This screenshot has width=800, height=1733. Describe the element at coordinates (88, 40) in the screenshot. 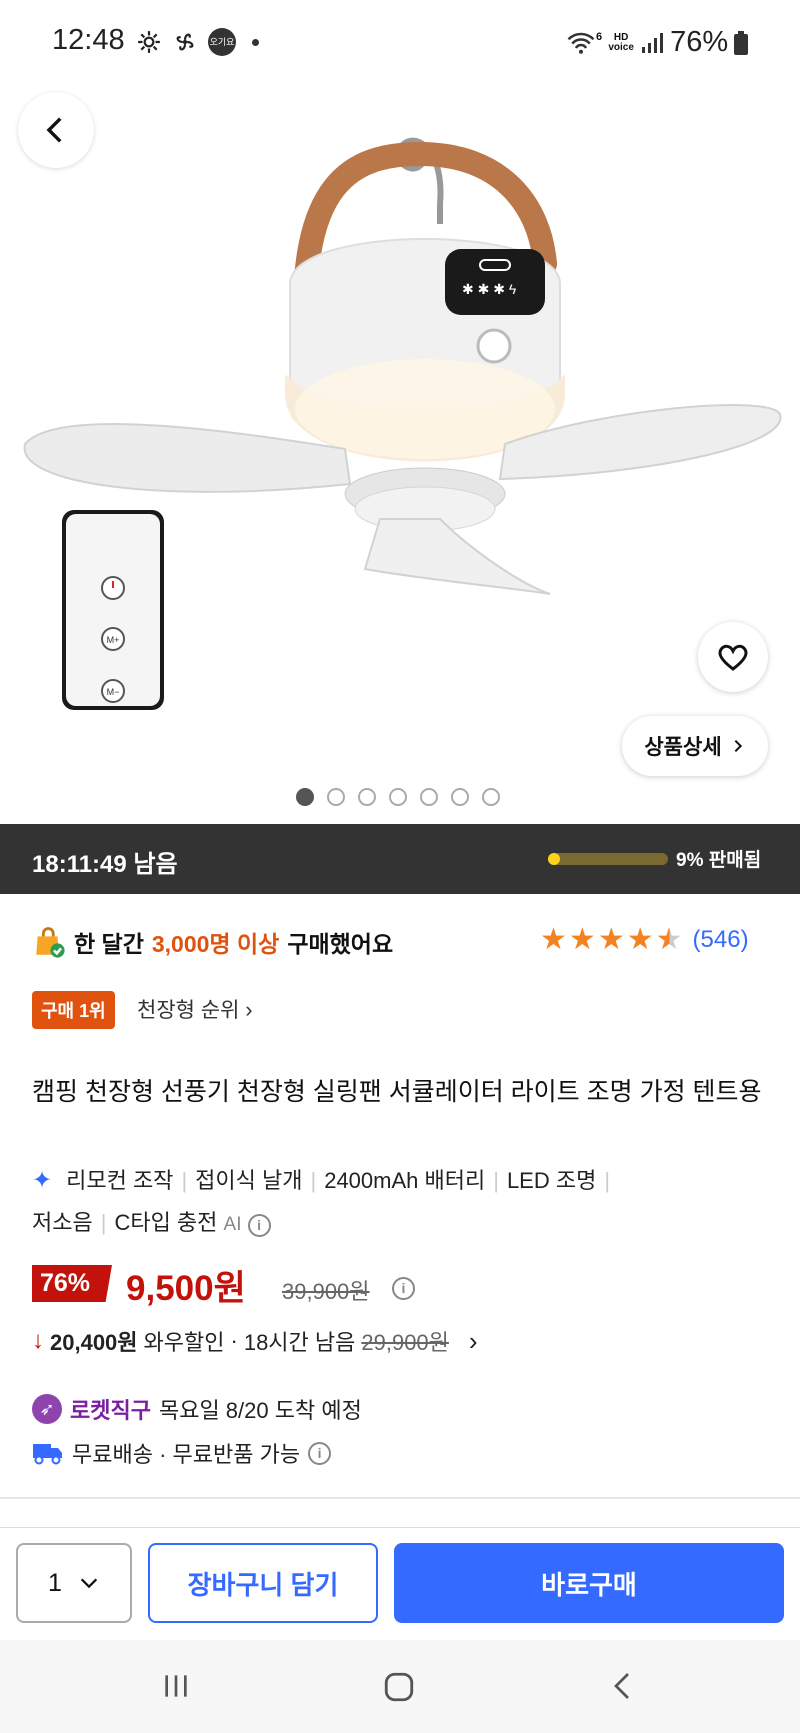

I see `status-time: 12:48` at that location.